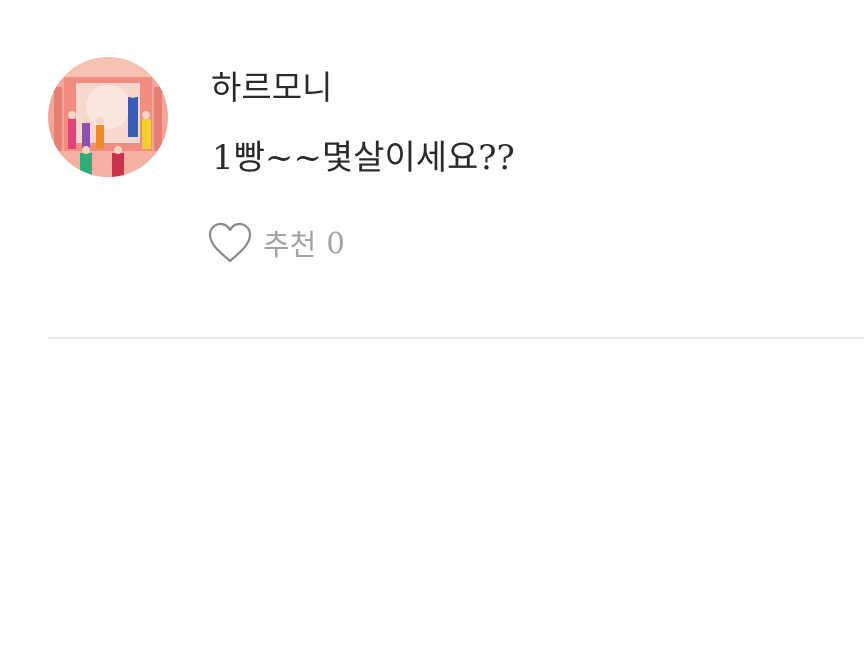  I want to click on comment-author: 하르모니, so click(271, 88).